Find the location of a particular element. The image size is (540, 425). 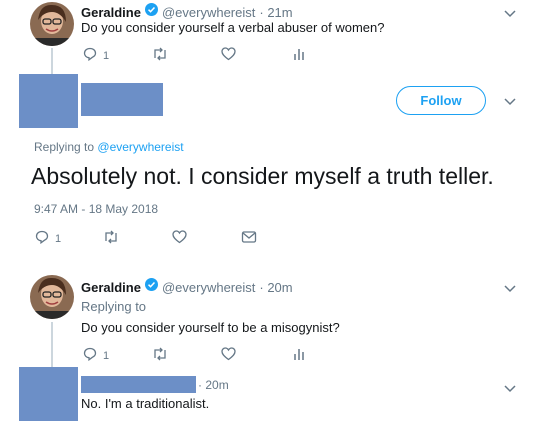

tweet1-header: Geraldine @everywhereist · 21m is located at coordinates (187, 12).